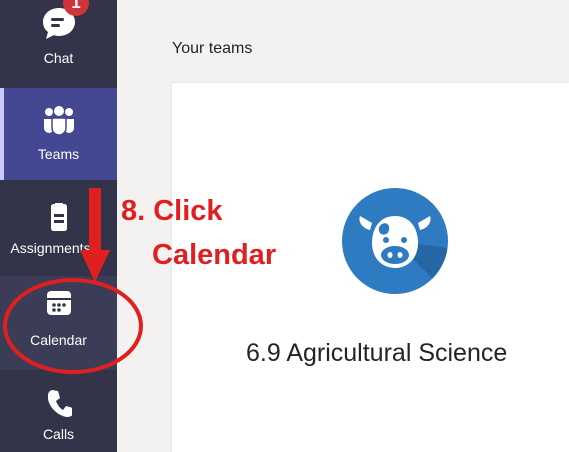  What do you see at coordinates (58, 154) in the screenshot?
I see `rail-item-label: Teams` at bounding box center [58, 154].